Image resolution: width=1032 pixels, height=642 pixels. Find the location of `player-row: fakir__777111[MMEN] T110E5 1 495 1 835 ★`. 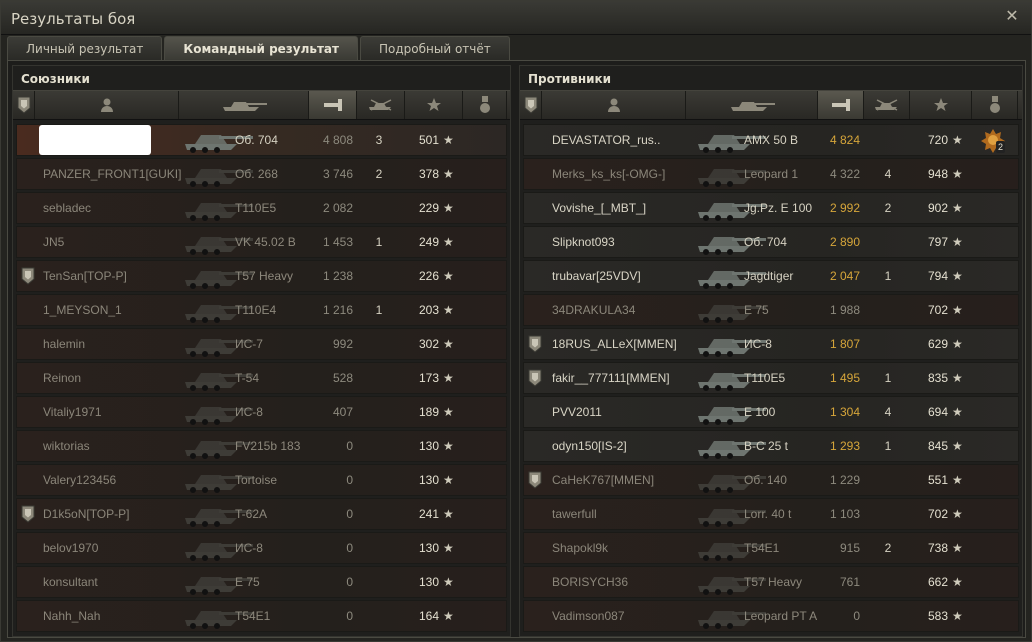

player-row: fakir__777111[MMEN] T110E5 1 495 1 835 ★ is located at coordinates (771, 378).